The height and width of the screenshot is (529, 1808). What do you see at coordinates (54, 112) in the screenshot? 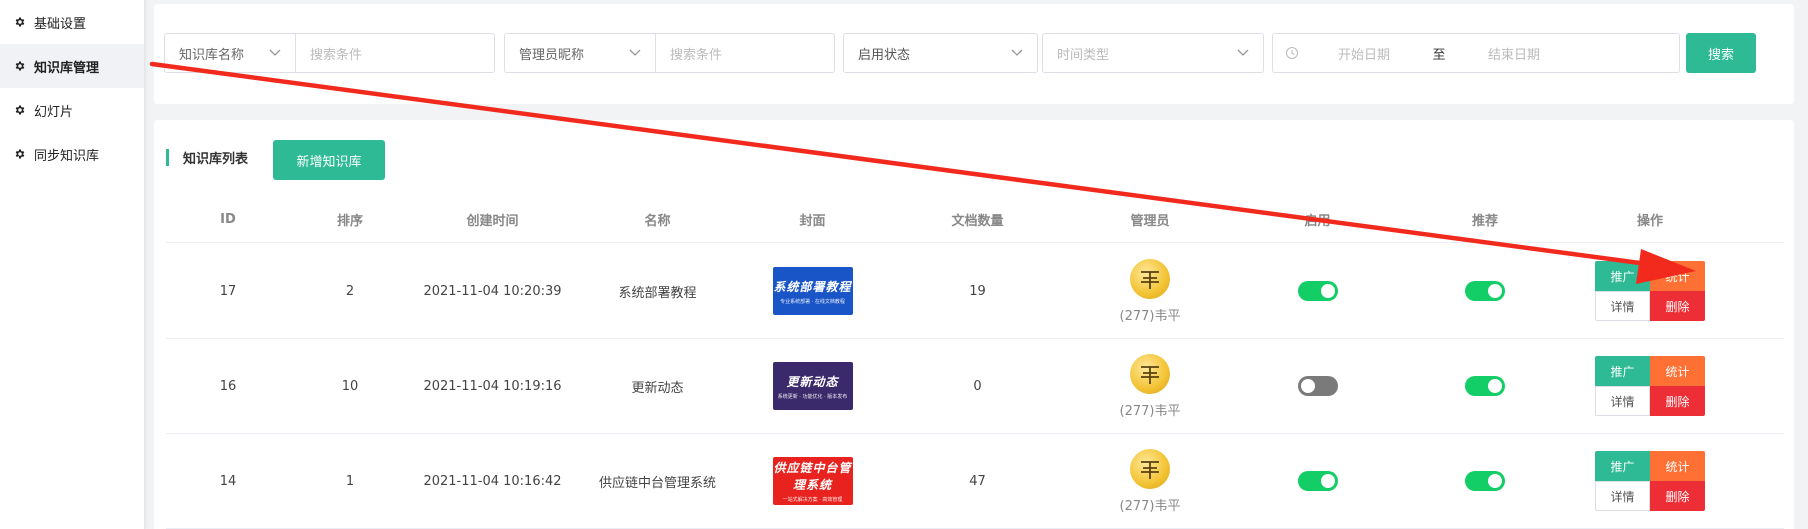
I see `sidebar-item-label: 幻灯片` at bounding box center [54, 112].